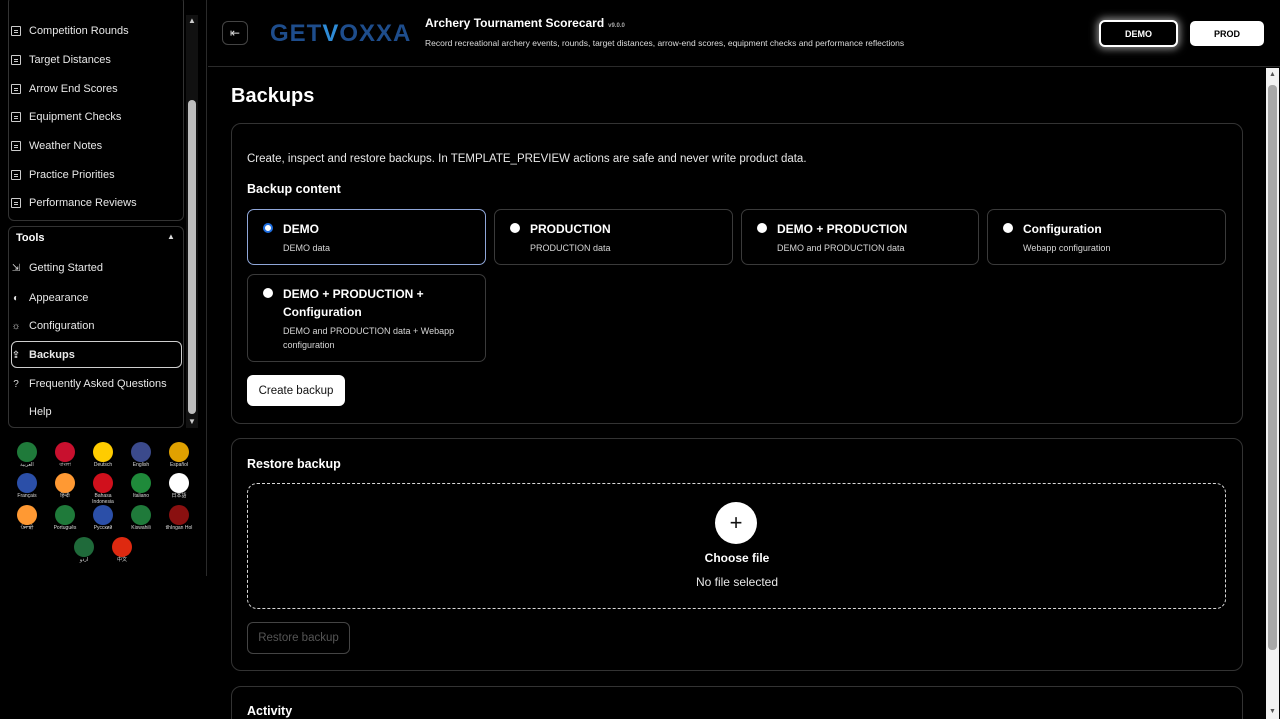  Describe the element at coordinates (72, 175) in the screenshot. I see `sidebar-item-label: Practice Priorities` at that location.